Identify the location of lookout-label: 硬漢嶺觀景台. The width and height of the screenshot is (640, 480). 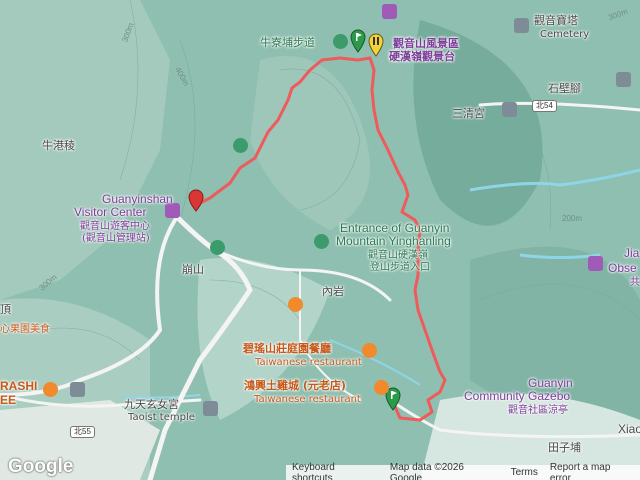
(422, 56).